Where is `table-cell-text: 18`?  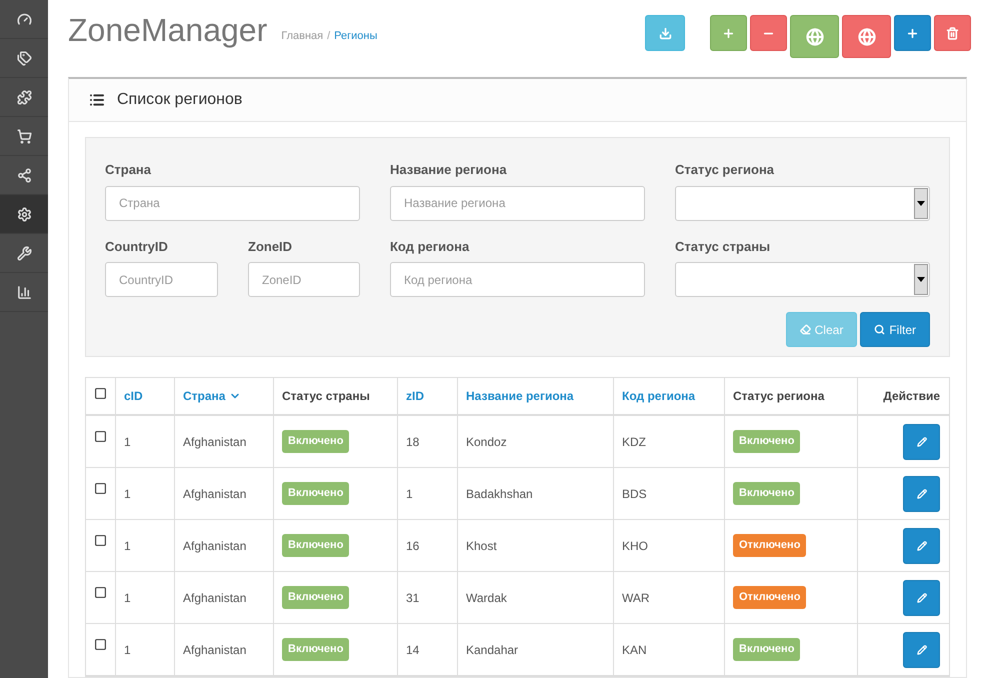
table-cell-text: 18 is located at coordinates (413, 442).